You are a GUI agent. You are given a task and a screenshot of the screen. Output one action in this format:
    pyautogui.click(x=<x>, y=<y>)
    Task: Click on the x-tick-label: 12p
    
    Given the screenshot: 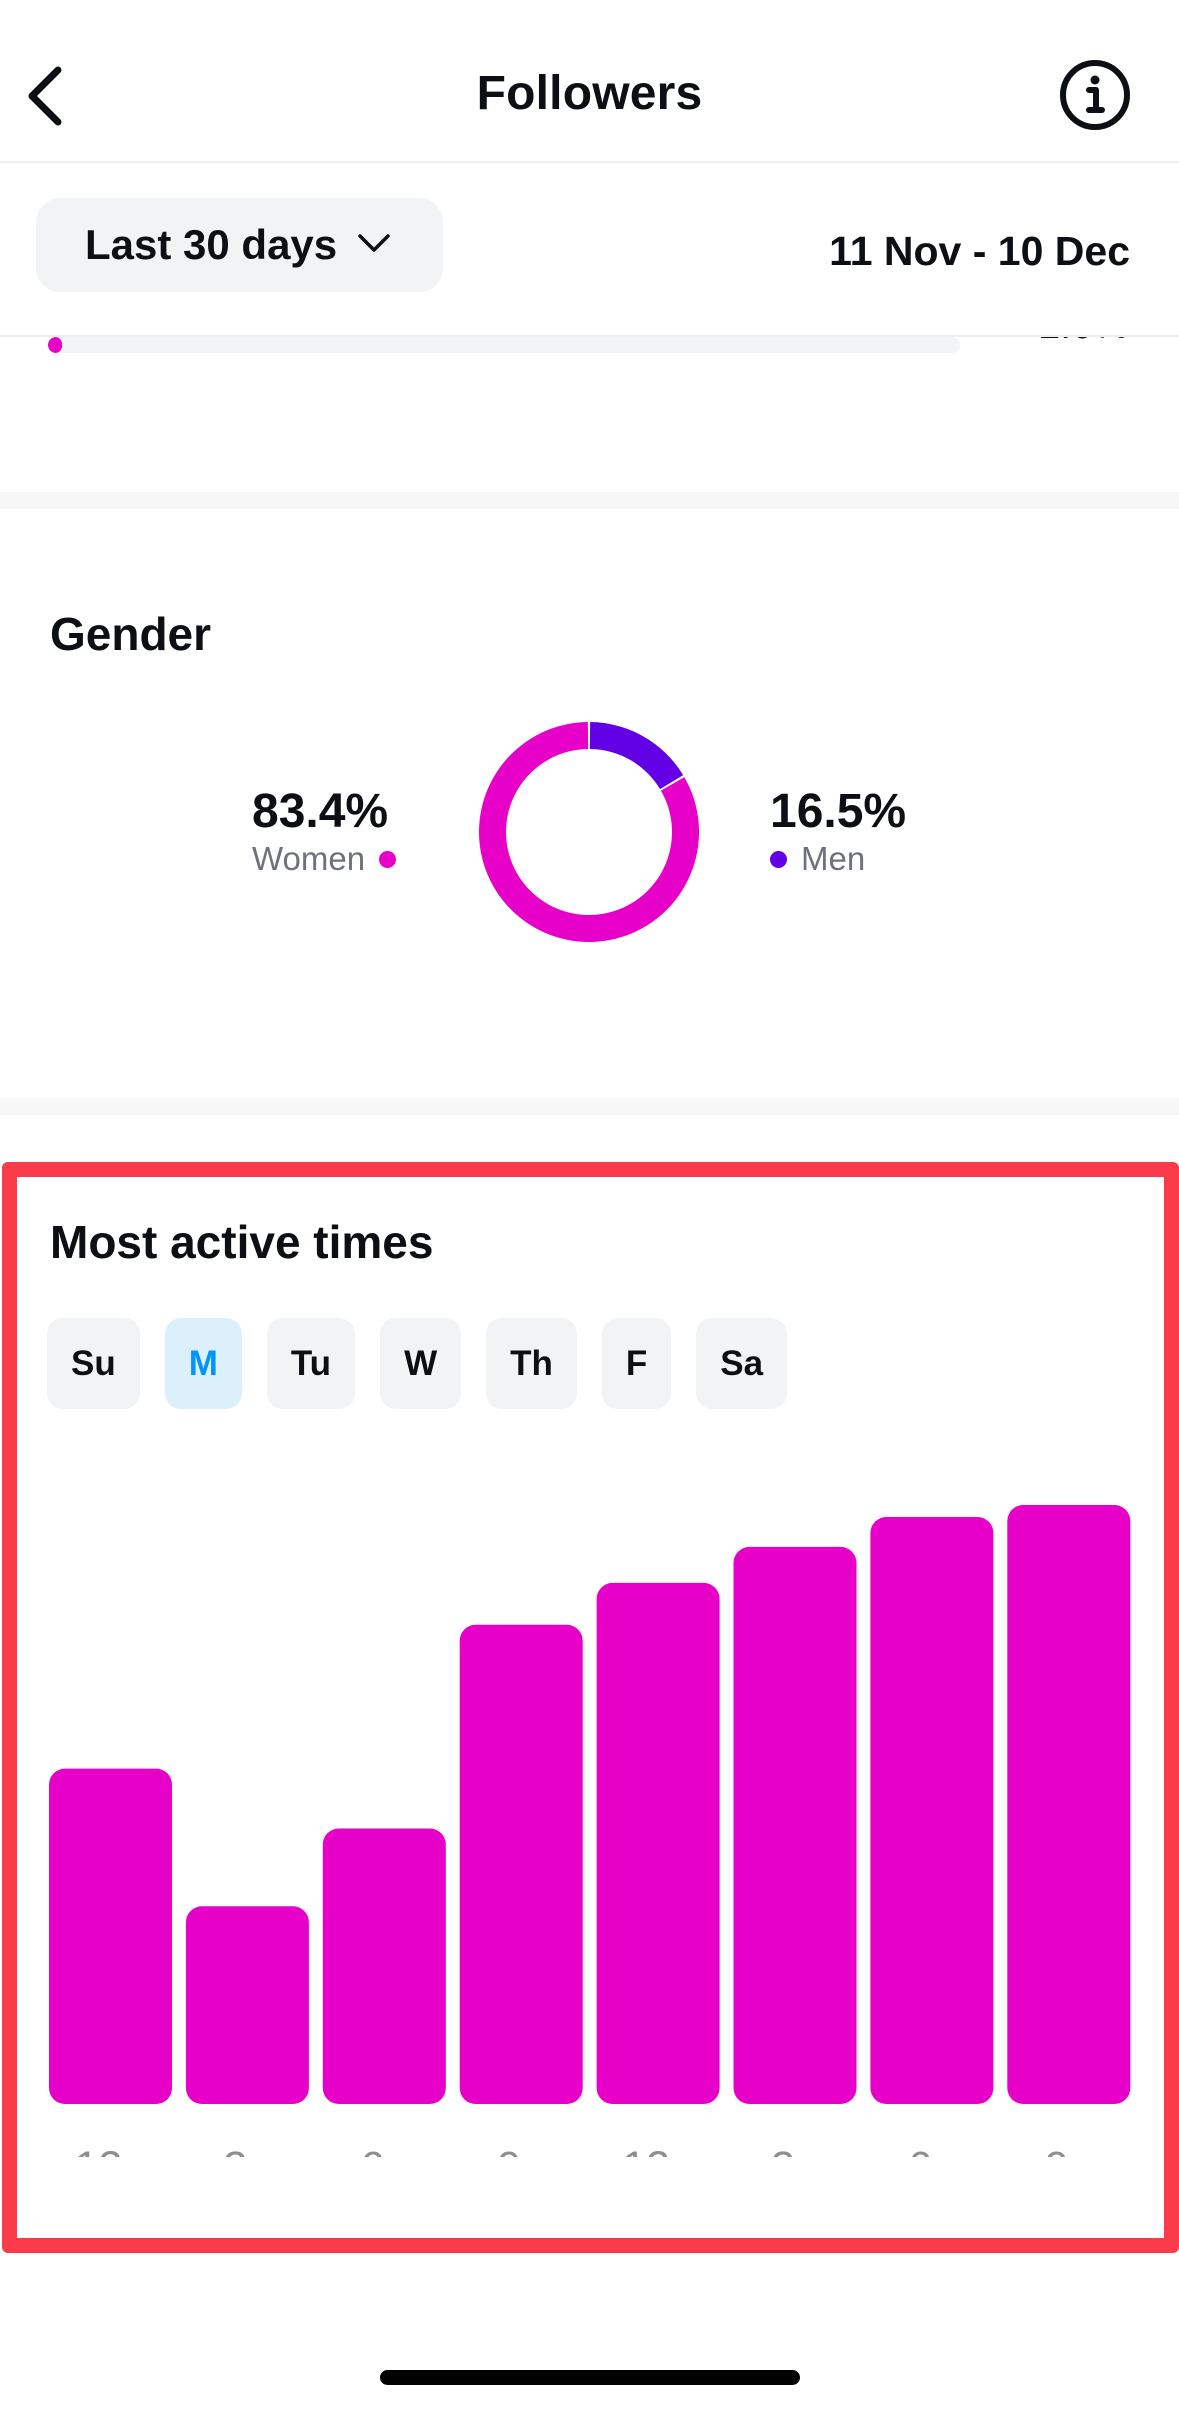 What is the action you would take?
    pyautogui.click(x=658, y=2150)
    